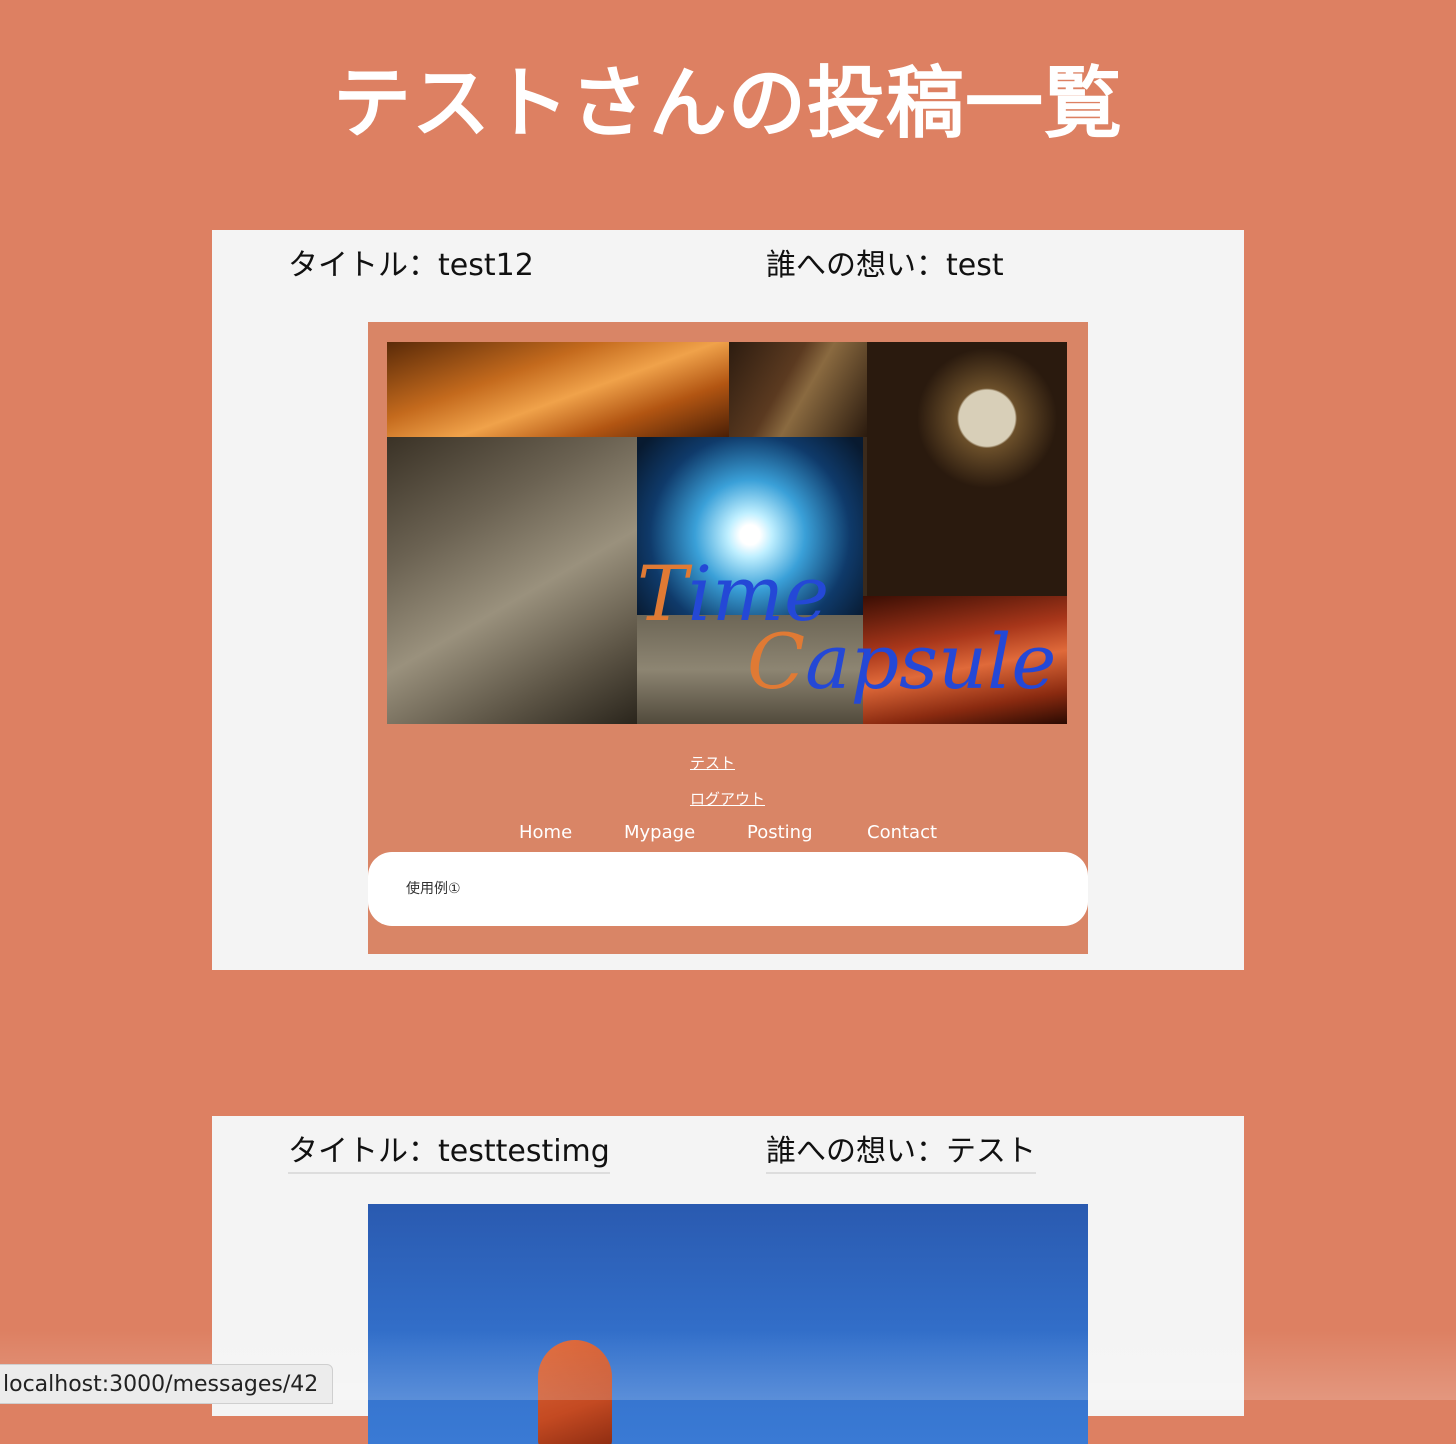 The height and width of the screenshot is (1444, 1456). What do you see at coordinates (713, 763) in the screenshot?
I see `user-link: テスト` at bounding box center [713, 763].